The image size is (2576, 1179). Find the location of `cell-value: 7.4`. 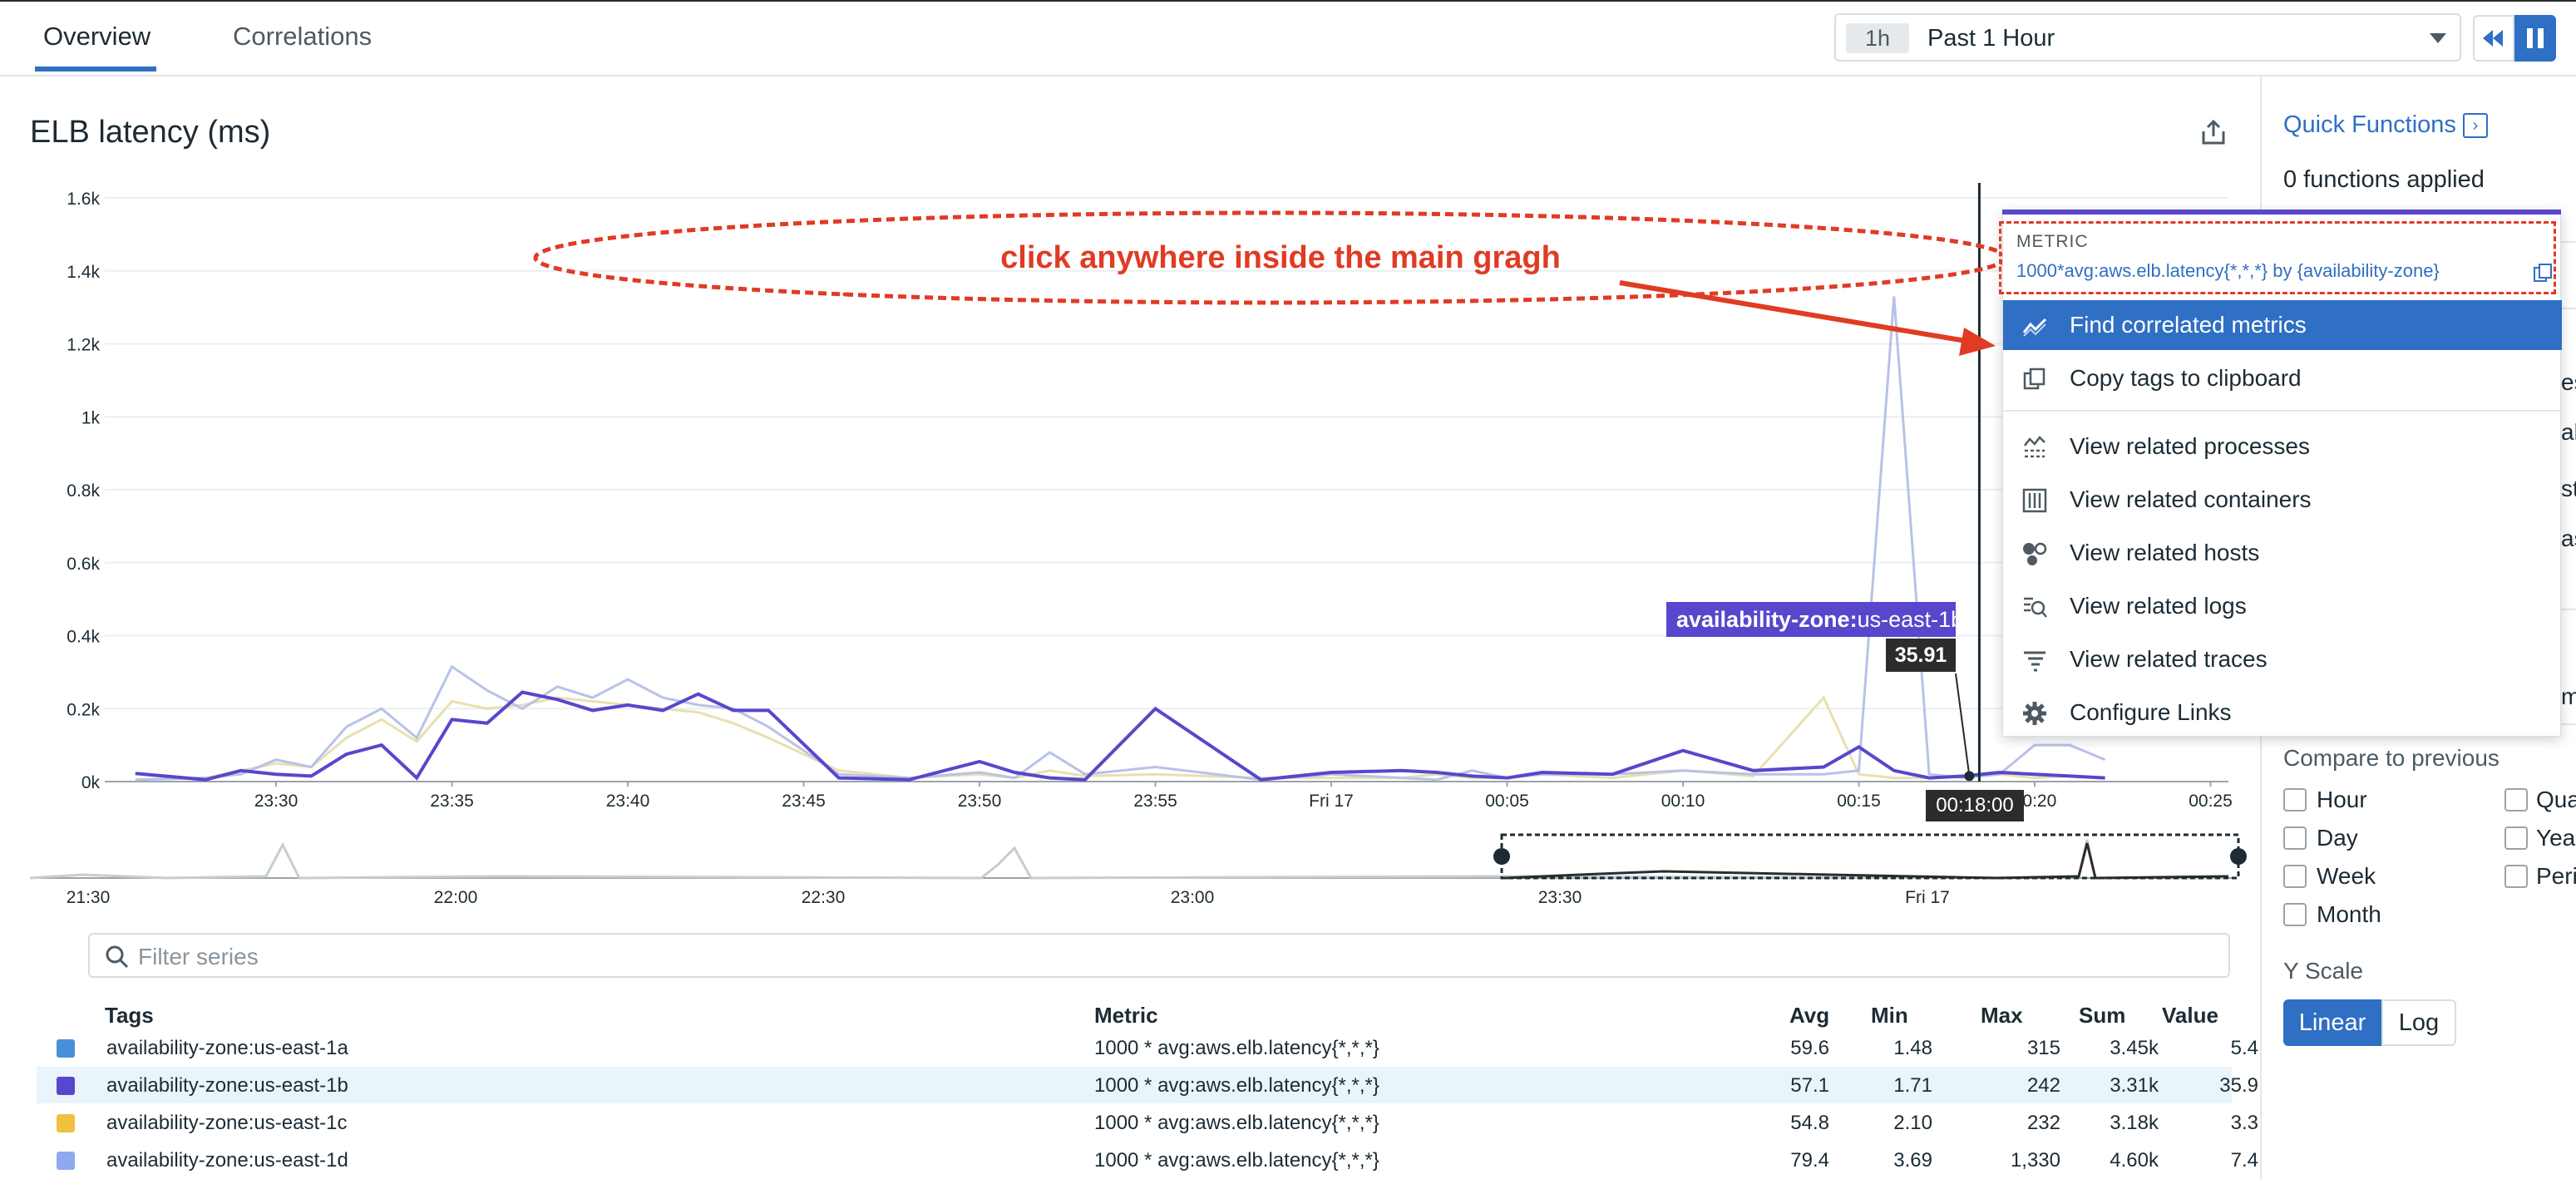

cell-value: 7.4 is located at coordinates (2244, 1160).